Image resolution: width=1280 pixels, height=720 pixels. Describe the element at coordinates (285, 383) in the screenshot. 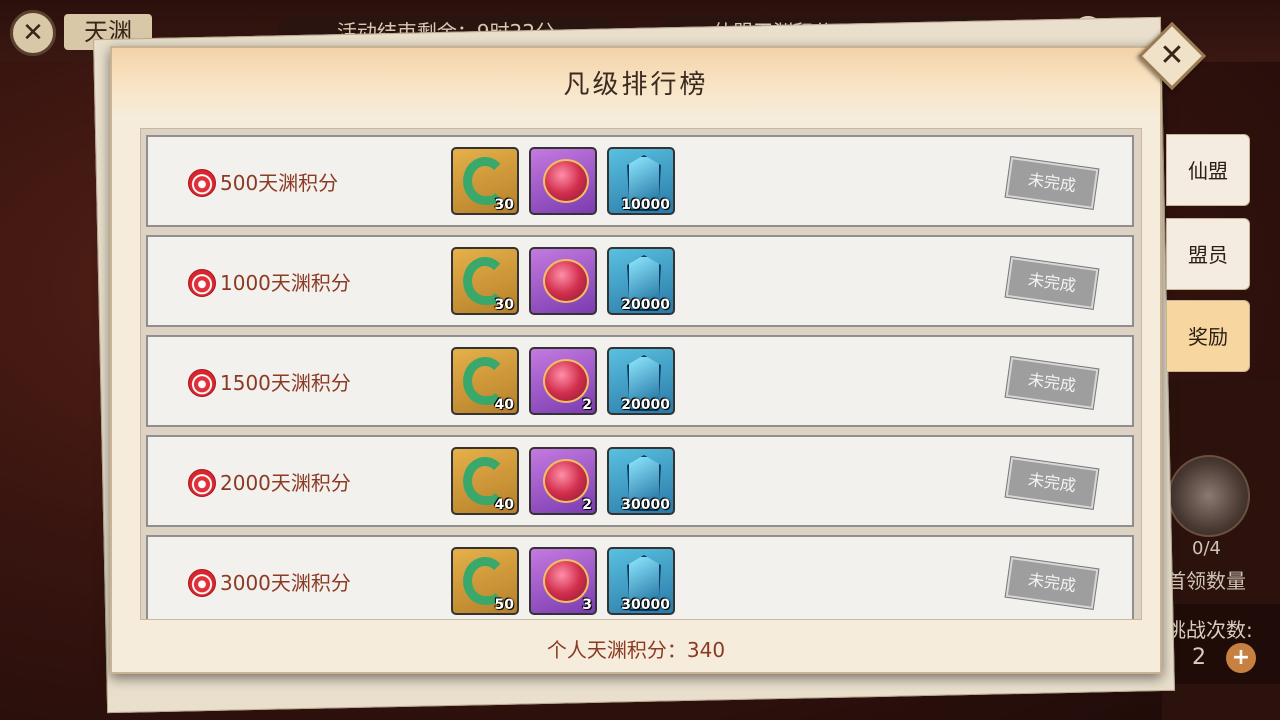

I see `row-label: 1500天渊积分` at that location.